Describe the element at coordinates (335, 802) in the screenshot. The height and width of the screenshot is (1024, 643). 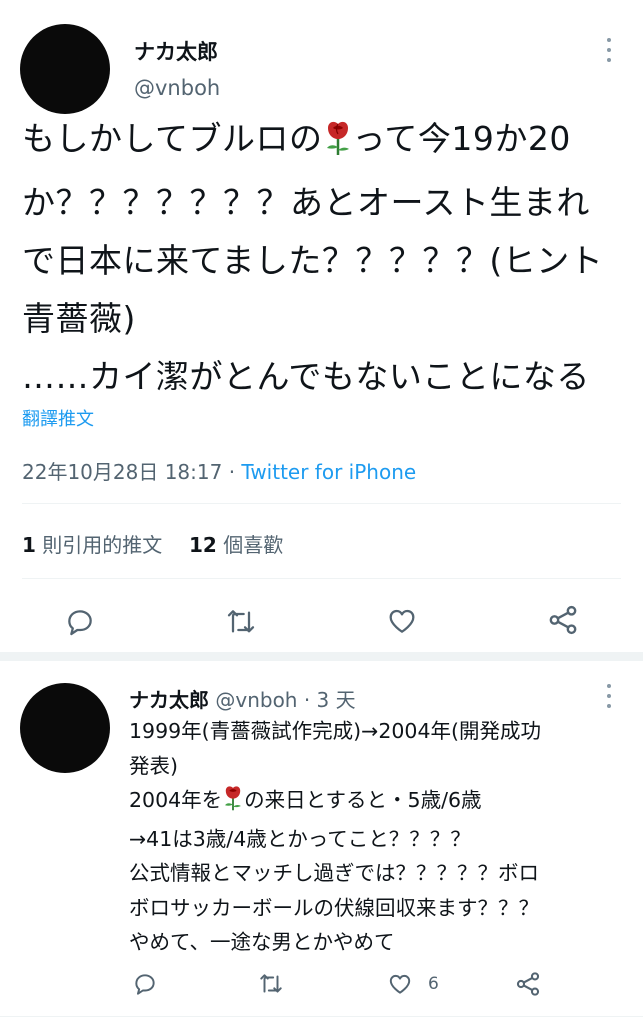
I see `reply-line: 2004年を の来日とすると・5歳/6歳` at that location.